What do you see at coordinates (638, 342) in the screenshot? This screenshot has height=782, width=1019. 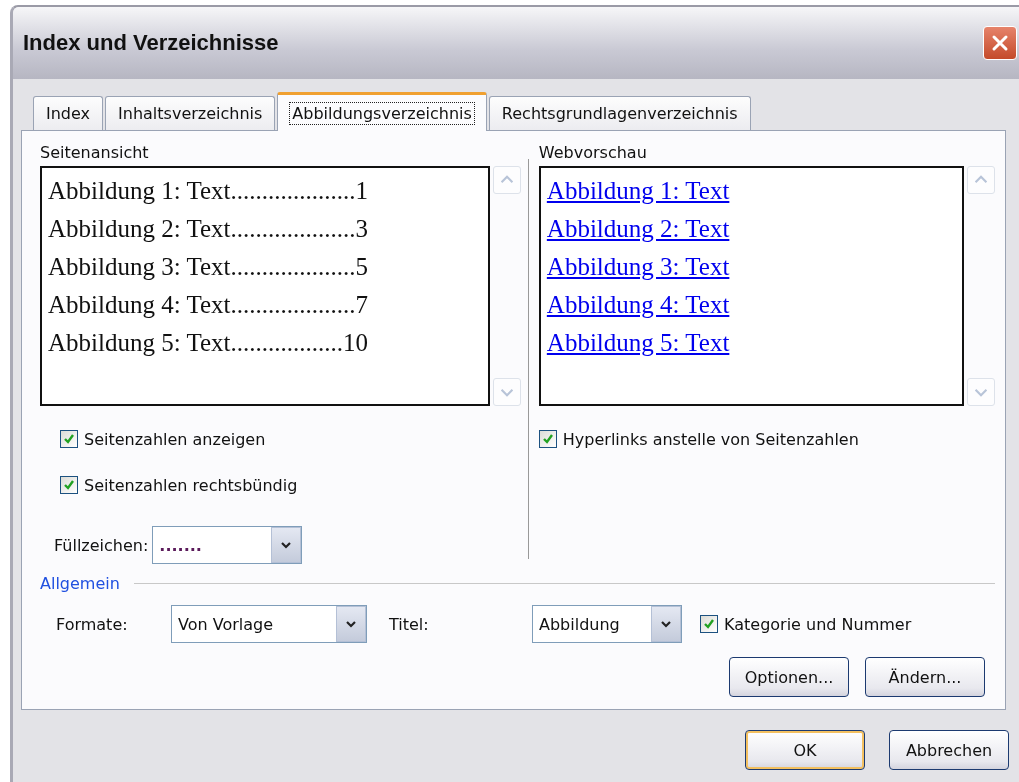 I see `preview-link: Abbildung 5: Text` at bounding box center [638, 342].